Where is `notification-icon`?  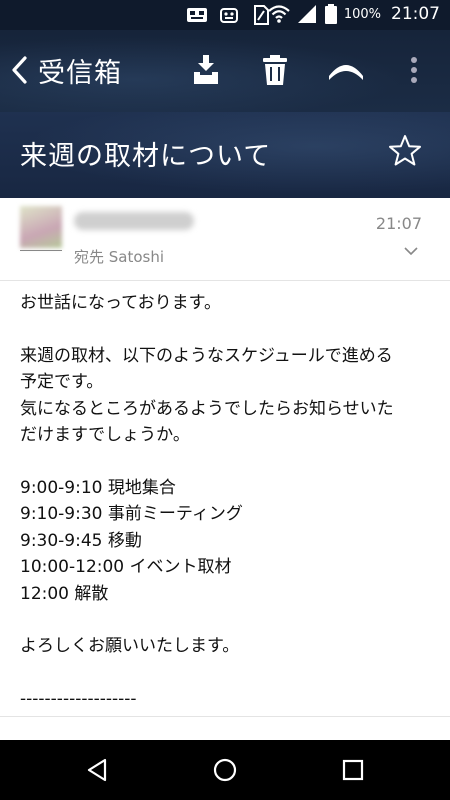
notification-icon is located at coordinates (197, 15).